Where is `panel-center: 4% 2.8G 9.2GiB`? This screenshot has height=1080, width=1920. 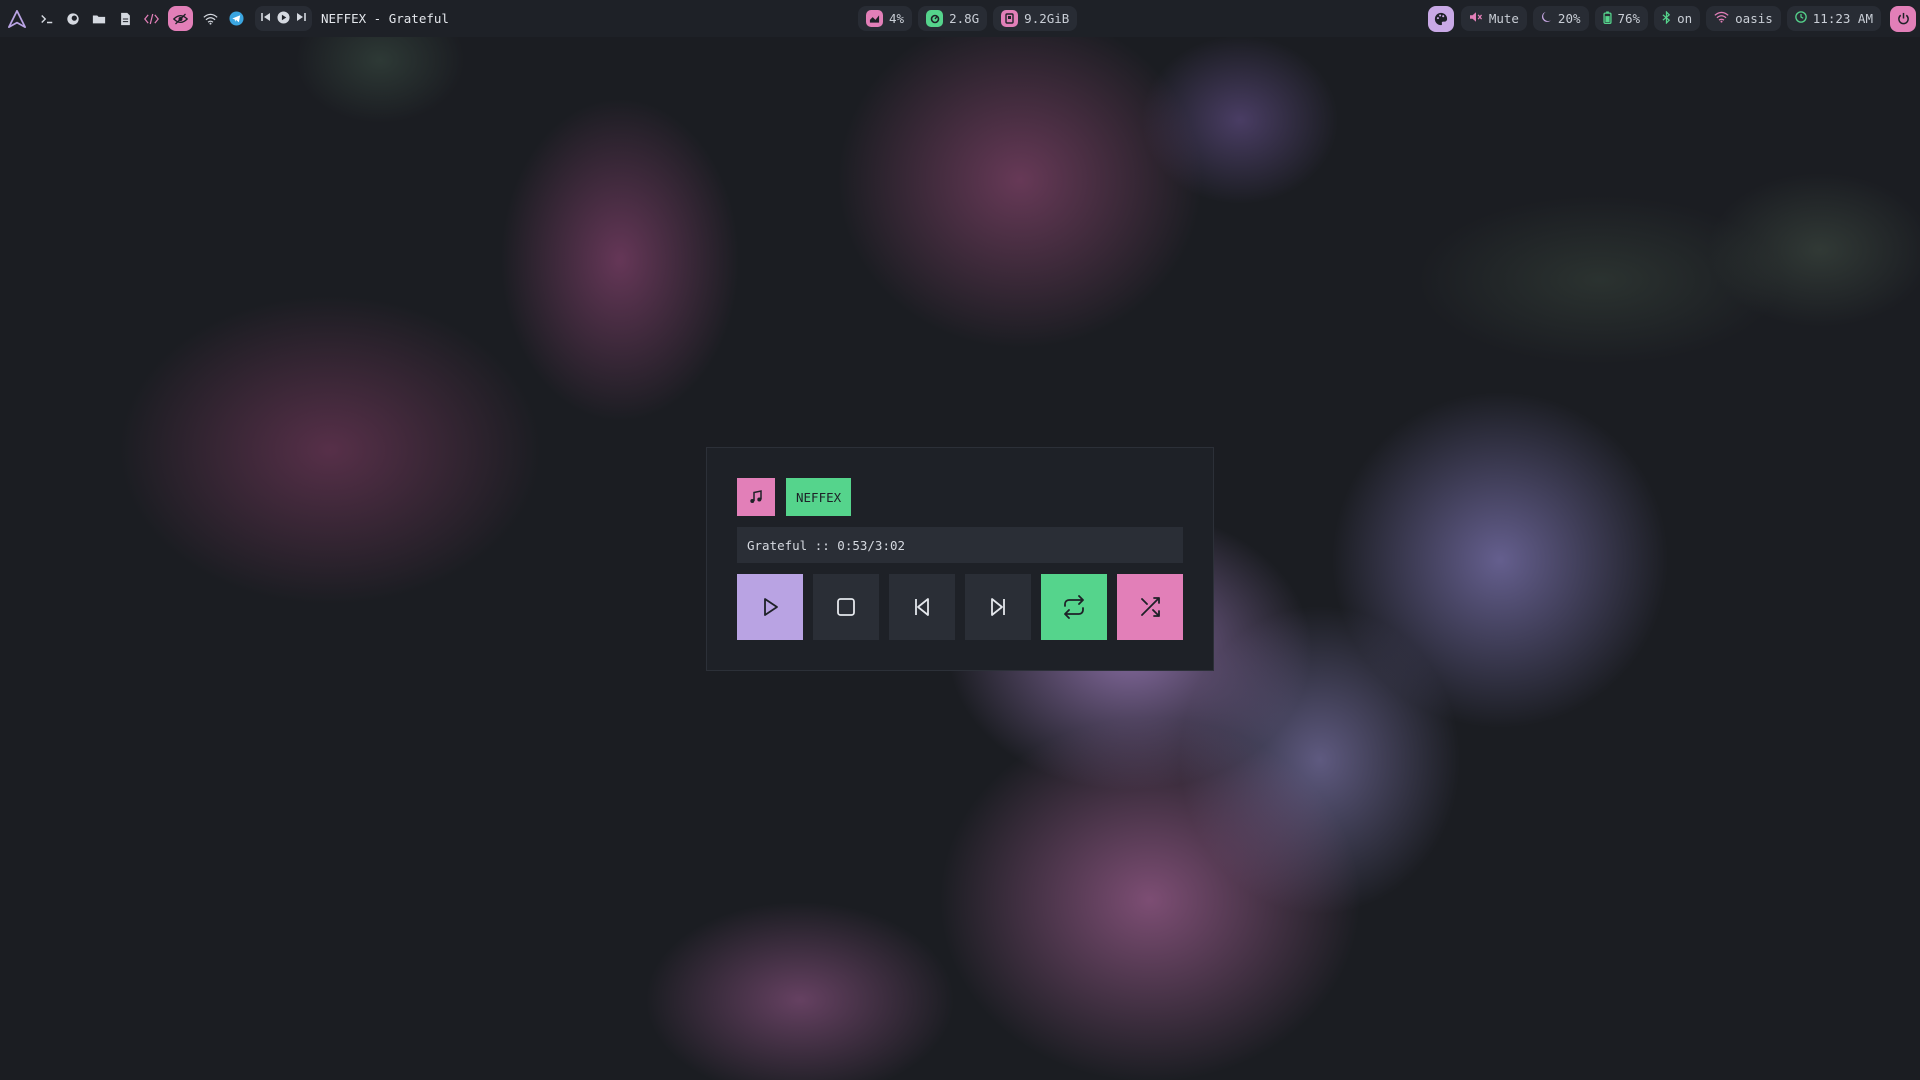 panel-center: 4% 2.8G 9.2GiB is located at coordinates (967, 18).